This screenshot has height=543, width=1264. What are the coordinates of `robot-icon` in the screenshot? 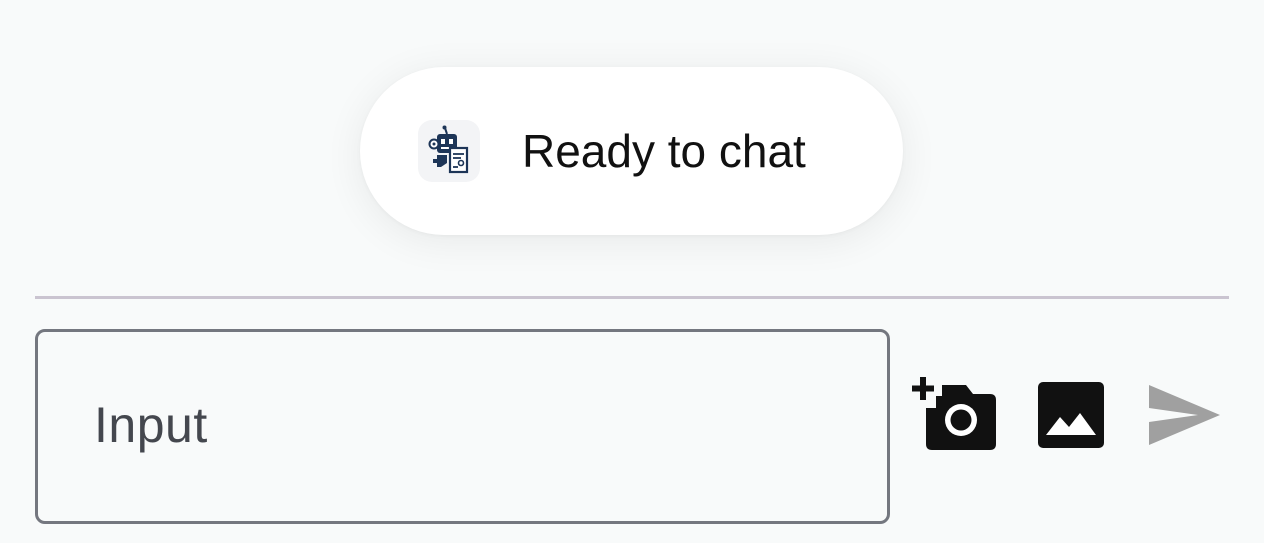 It's located at (449, 151).